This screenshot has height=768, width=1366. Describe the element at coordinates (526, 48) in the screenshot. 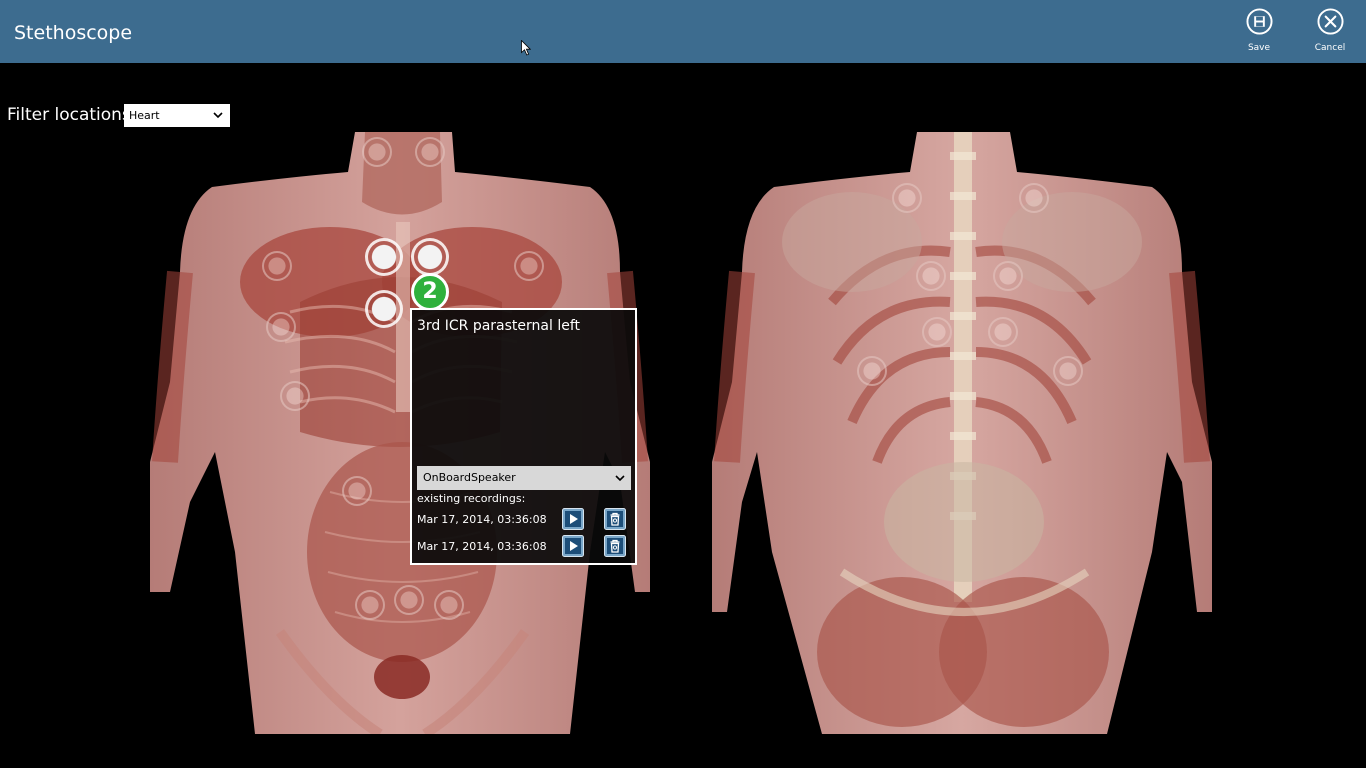

I see `mouse-cursor-icon` at that location.